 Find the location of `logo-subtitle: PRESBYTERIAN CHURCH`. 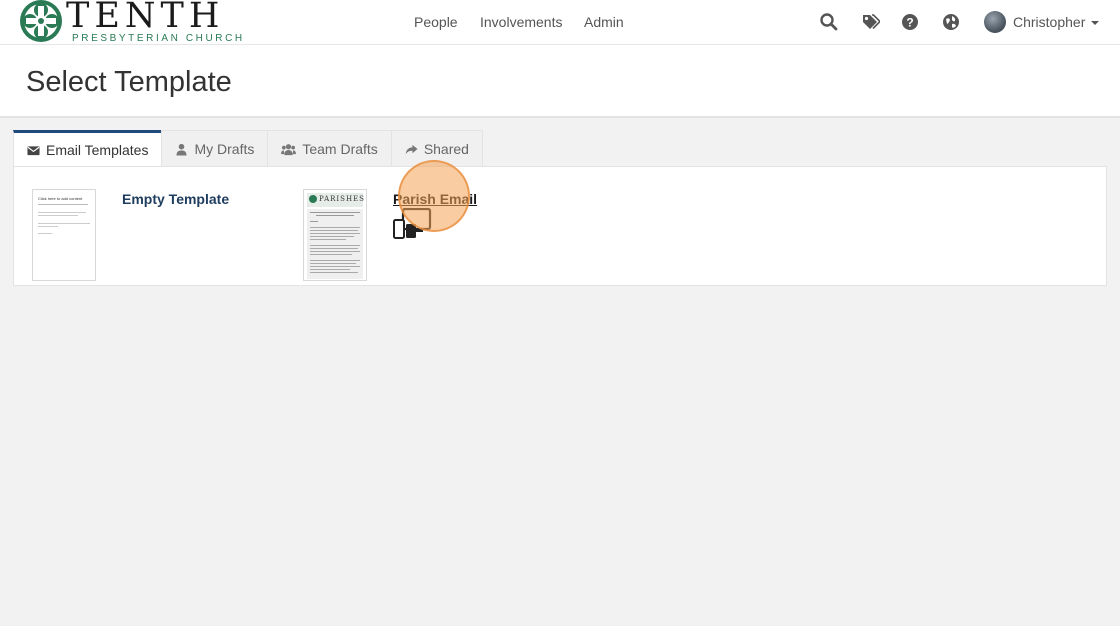

logo-subtitle: PRESBYTERIAN CHURCH is located at coordinates (158, 38).